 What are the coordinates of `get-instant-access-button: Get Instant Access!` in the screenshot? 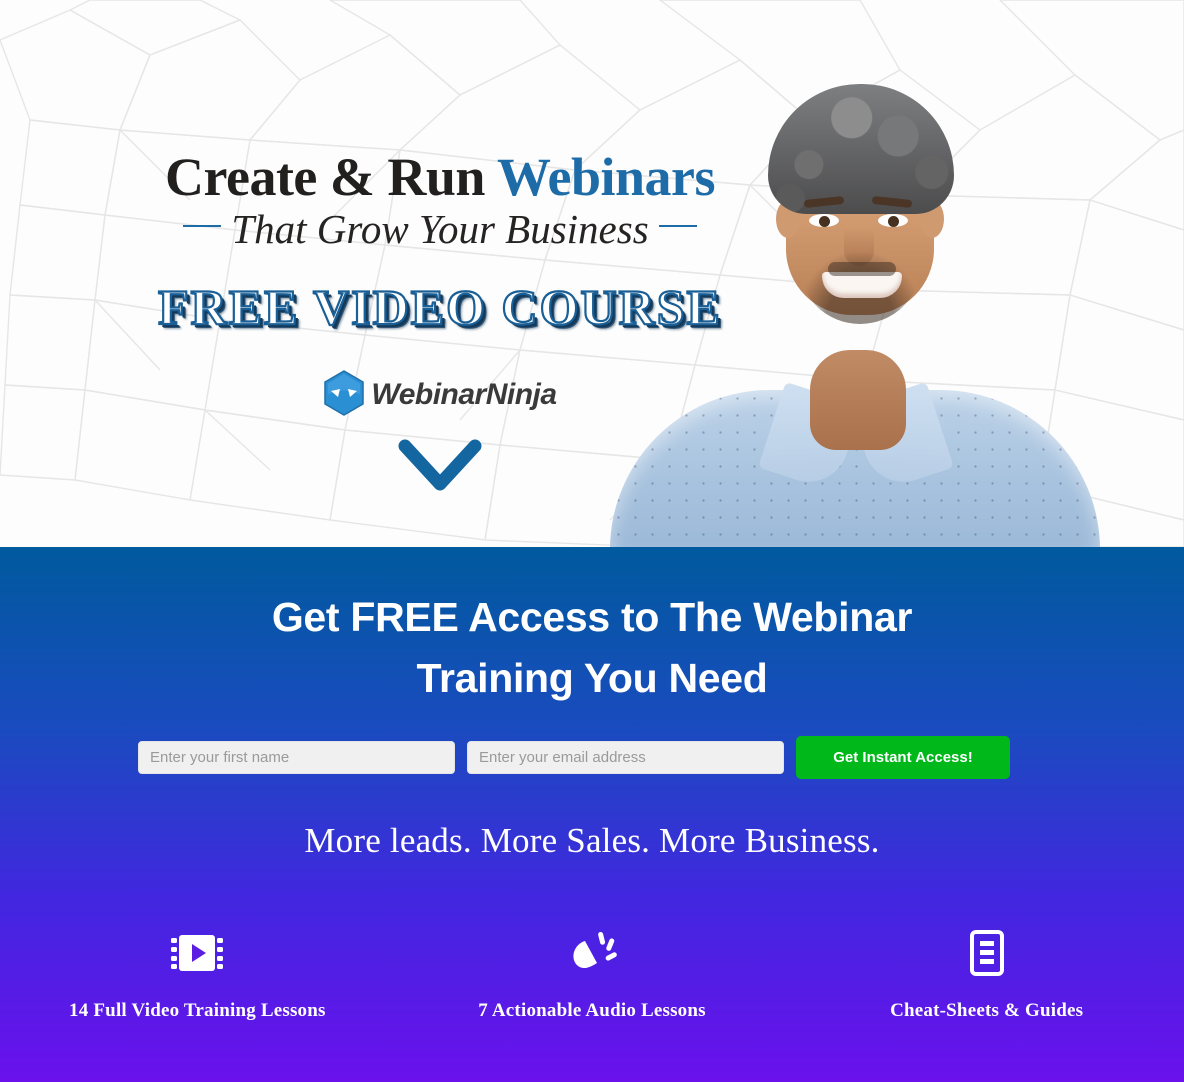 It's located at (903, 757).